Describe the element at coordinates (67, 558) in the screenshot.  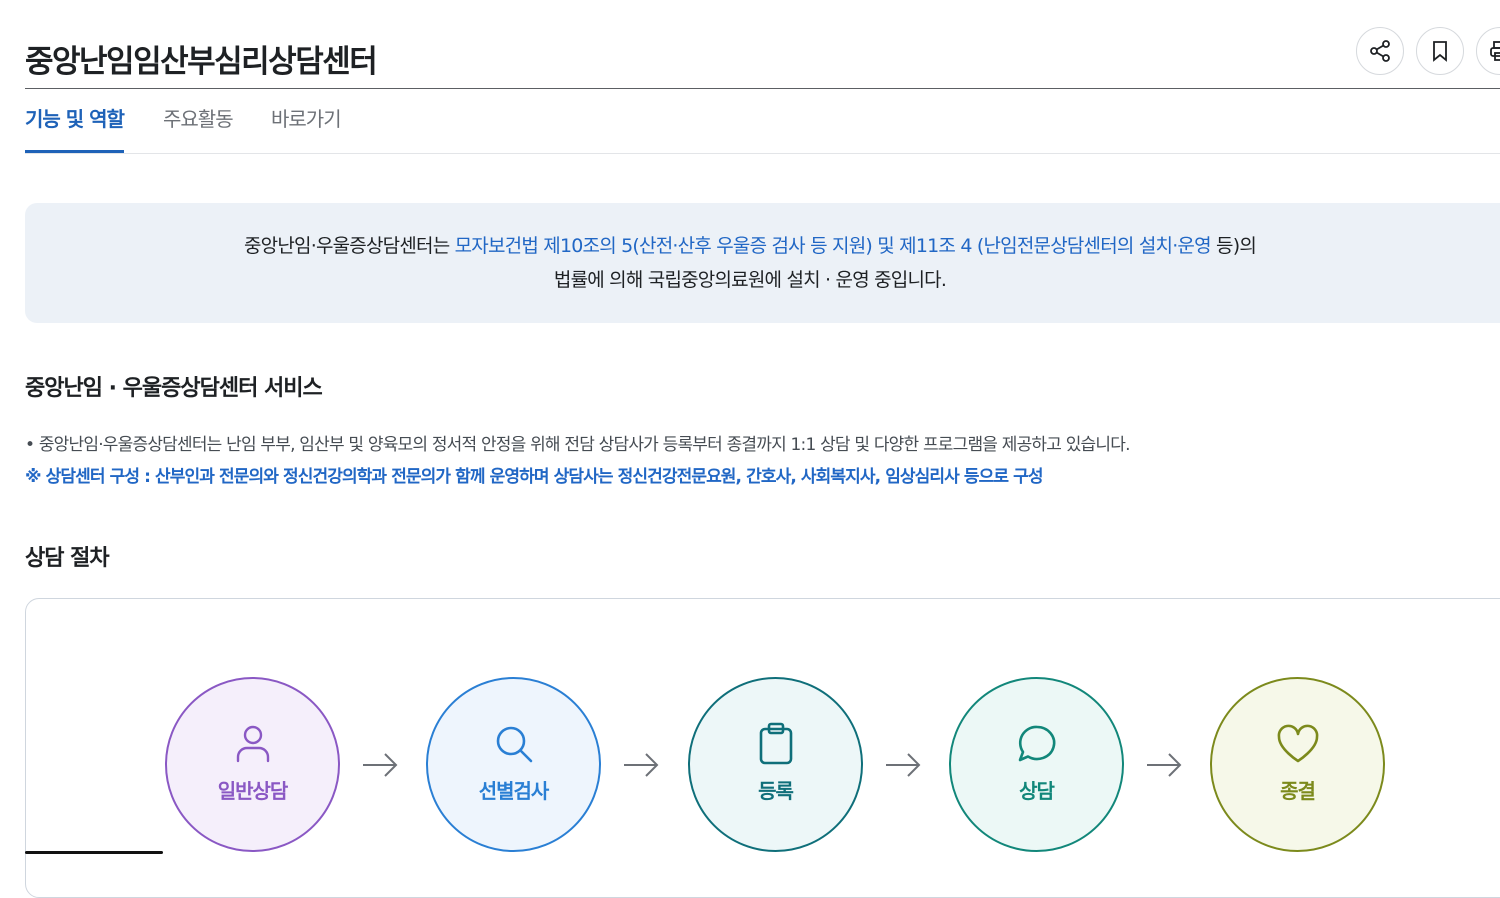
I see `process-section-title: 상담 절차` at that location.